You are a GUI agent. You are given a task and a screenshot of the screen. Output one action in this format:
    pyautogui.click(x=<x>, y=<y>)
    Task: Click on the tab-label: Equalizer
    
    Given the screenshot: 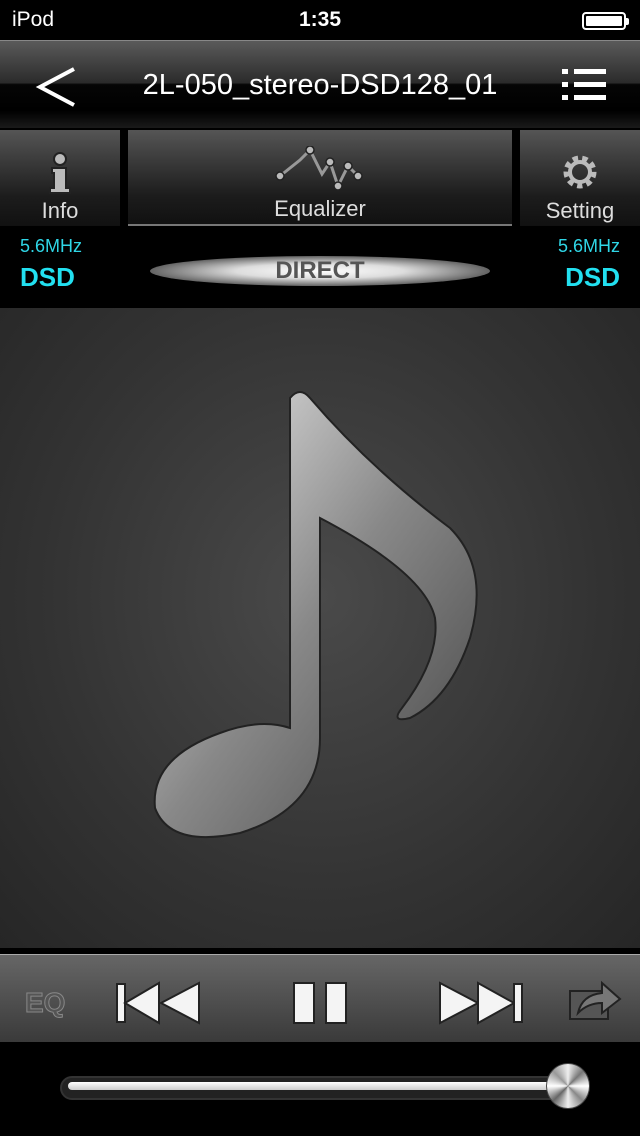 What is the action you would take?
    pyautogui.click(x=320, y=208)
    